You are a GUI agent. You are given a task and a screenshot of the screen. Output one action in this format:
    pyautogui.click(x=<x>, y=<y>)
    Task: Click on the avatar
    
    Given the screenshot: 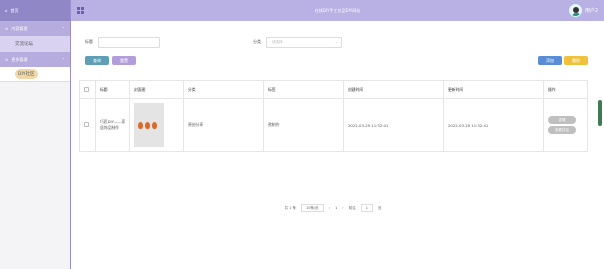 What is the action you would take?
    pyautogui.click(x=575, y=10)
    